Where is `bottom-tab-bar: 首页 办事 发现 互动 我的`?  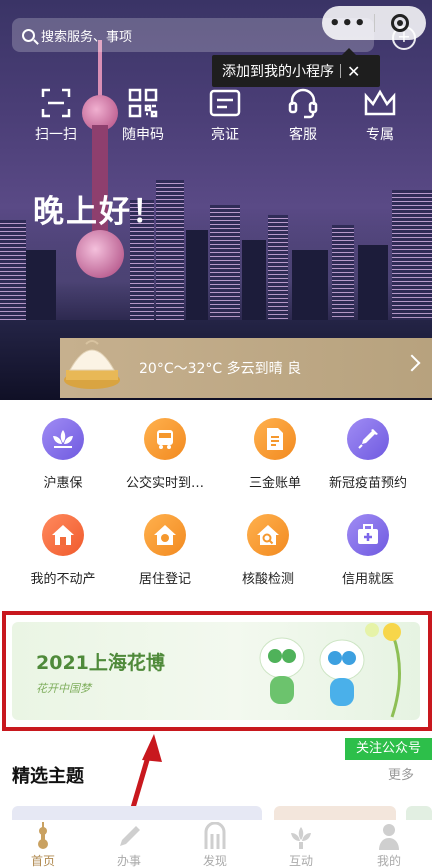
bottom-tab-bar: 首页 办事 发现 互动 我的 is located at coordinates (216, 844).